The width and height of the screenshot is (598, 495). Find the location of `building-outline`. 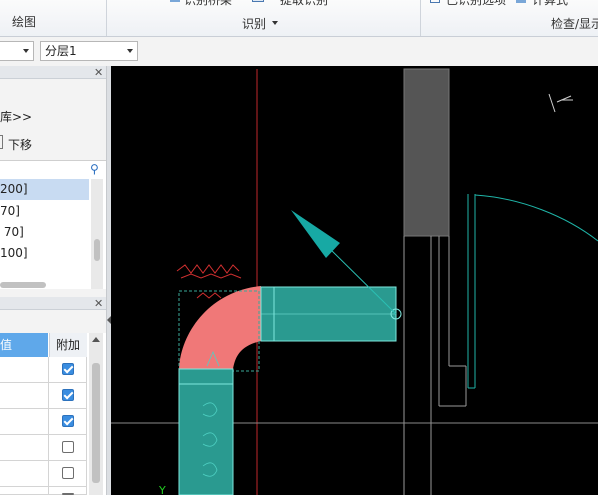

building-outline is located at coordinates (435, 281).